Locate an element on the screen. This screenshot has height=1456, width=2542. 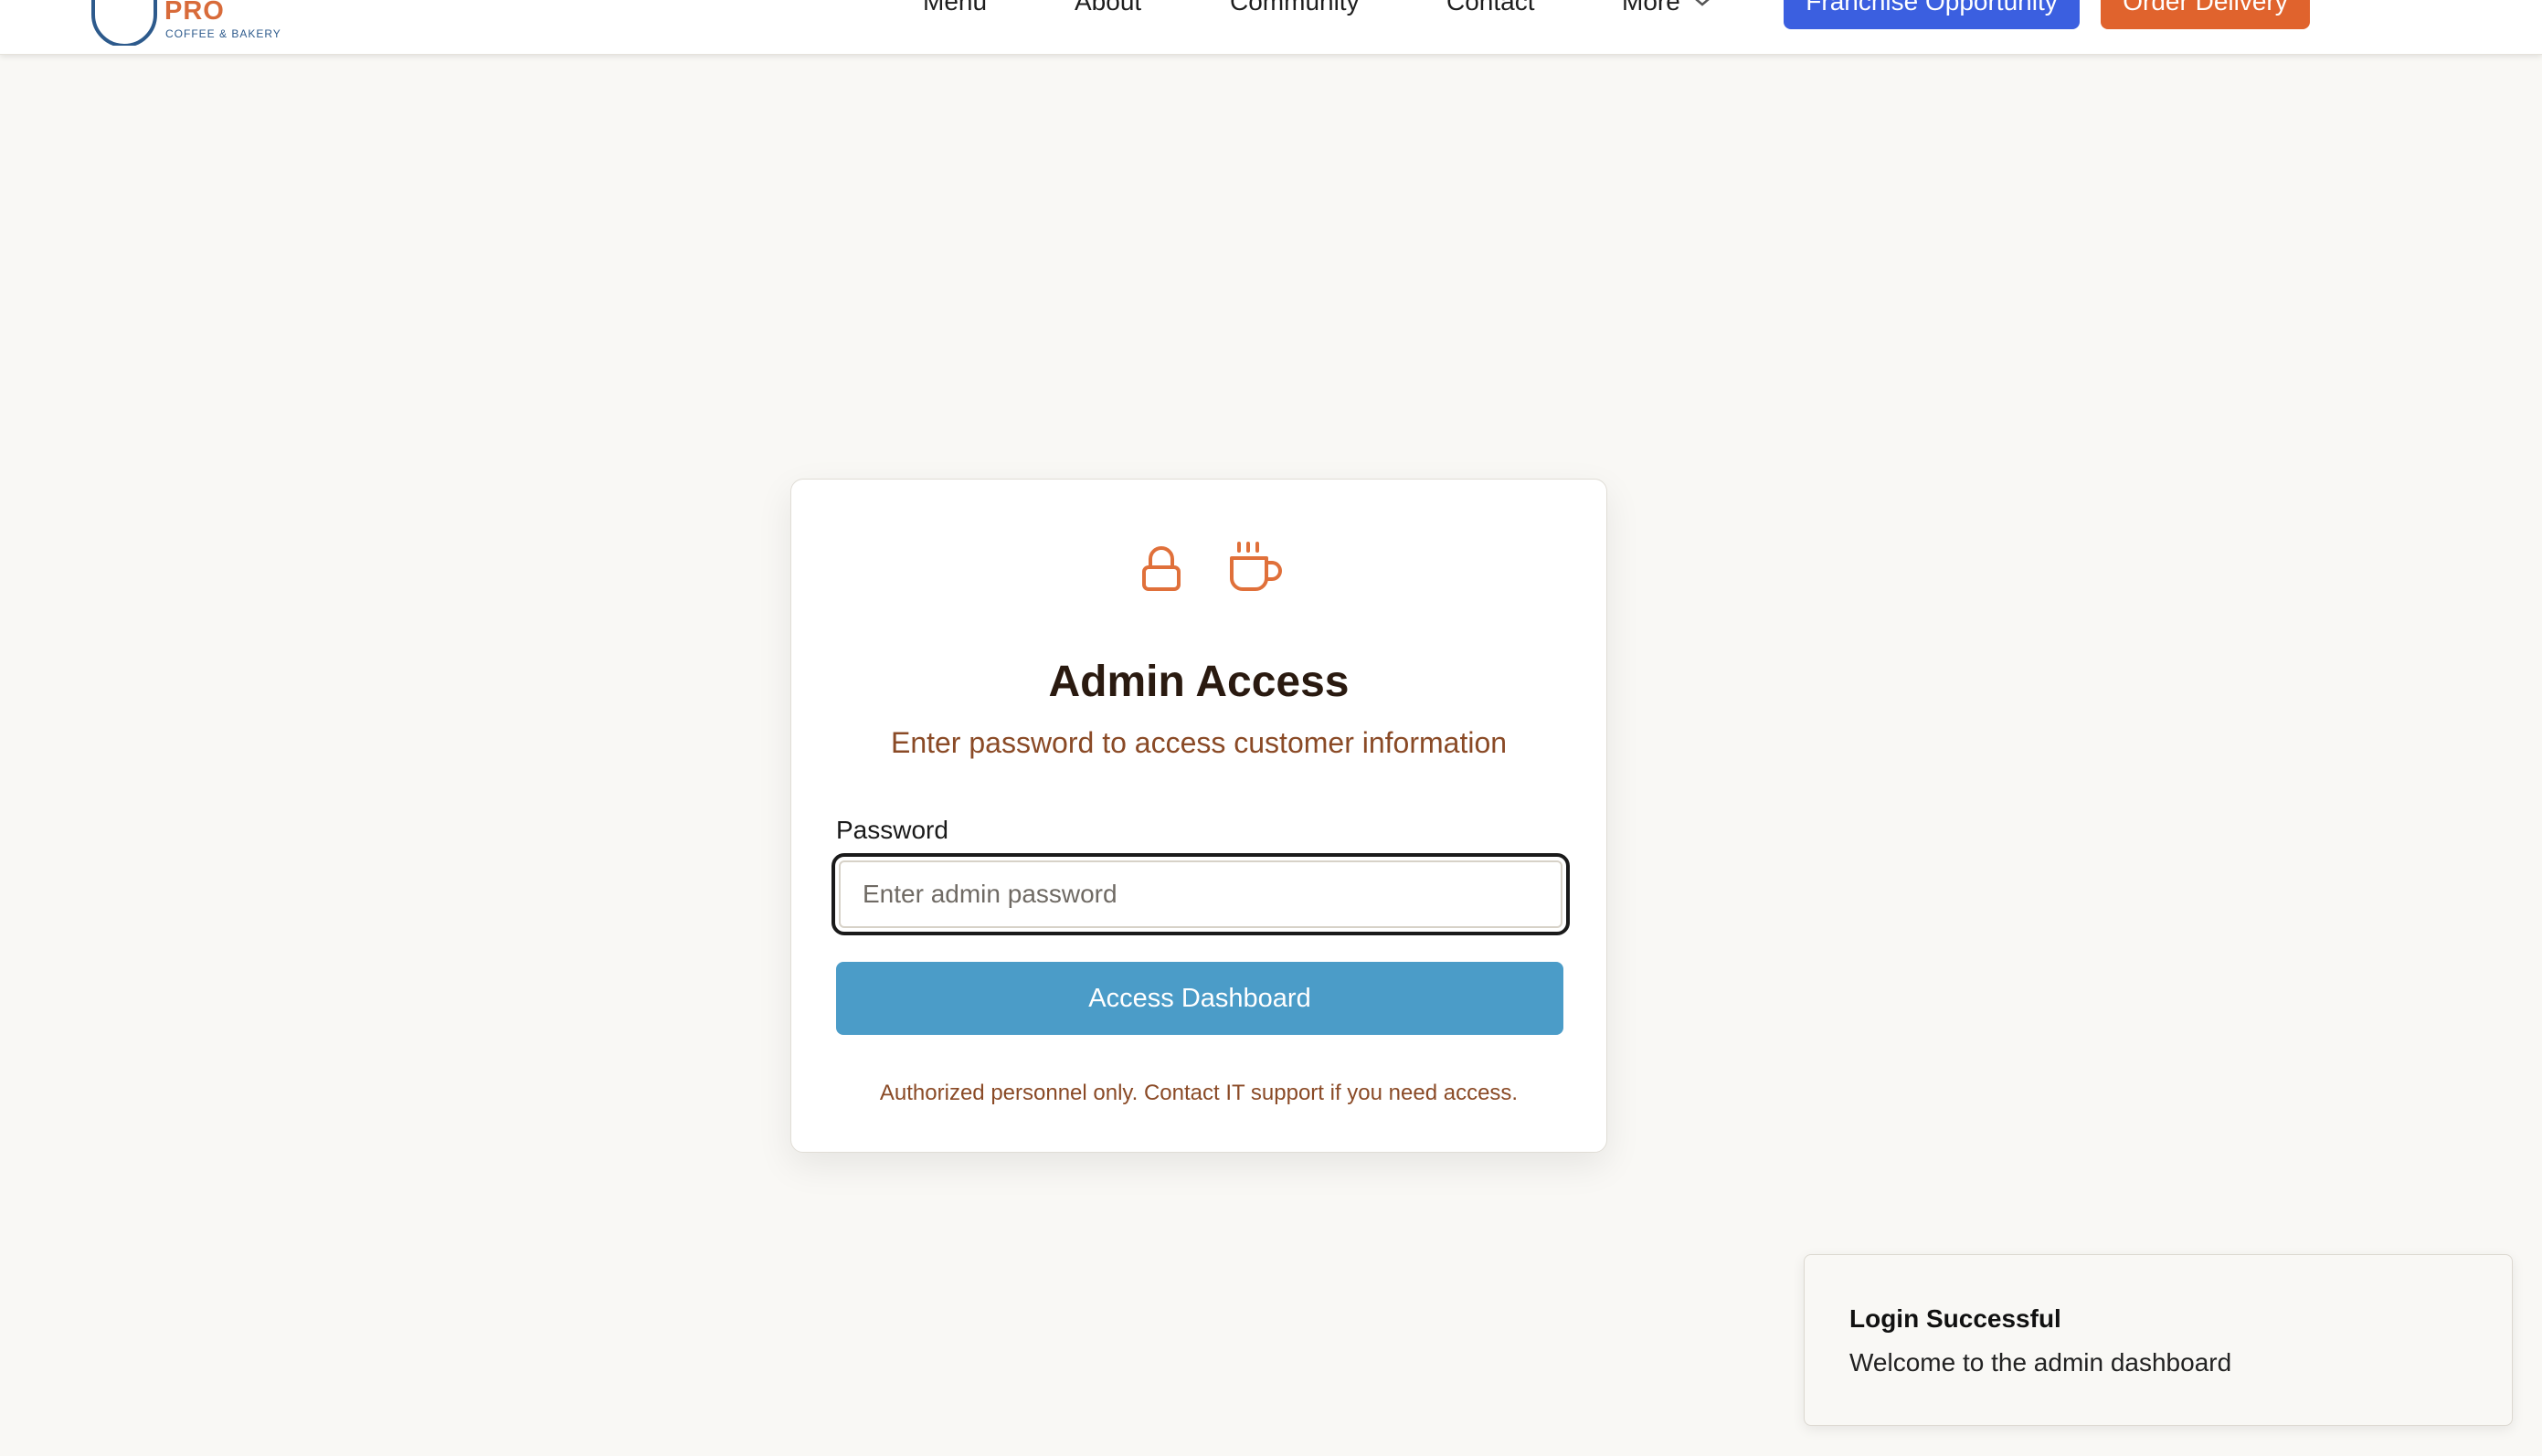
nav-more: More is located at coordinates (1651, 8).